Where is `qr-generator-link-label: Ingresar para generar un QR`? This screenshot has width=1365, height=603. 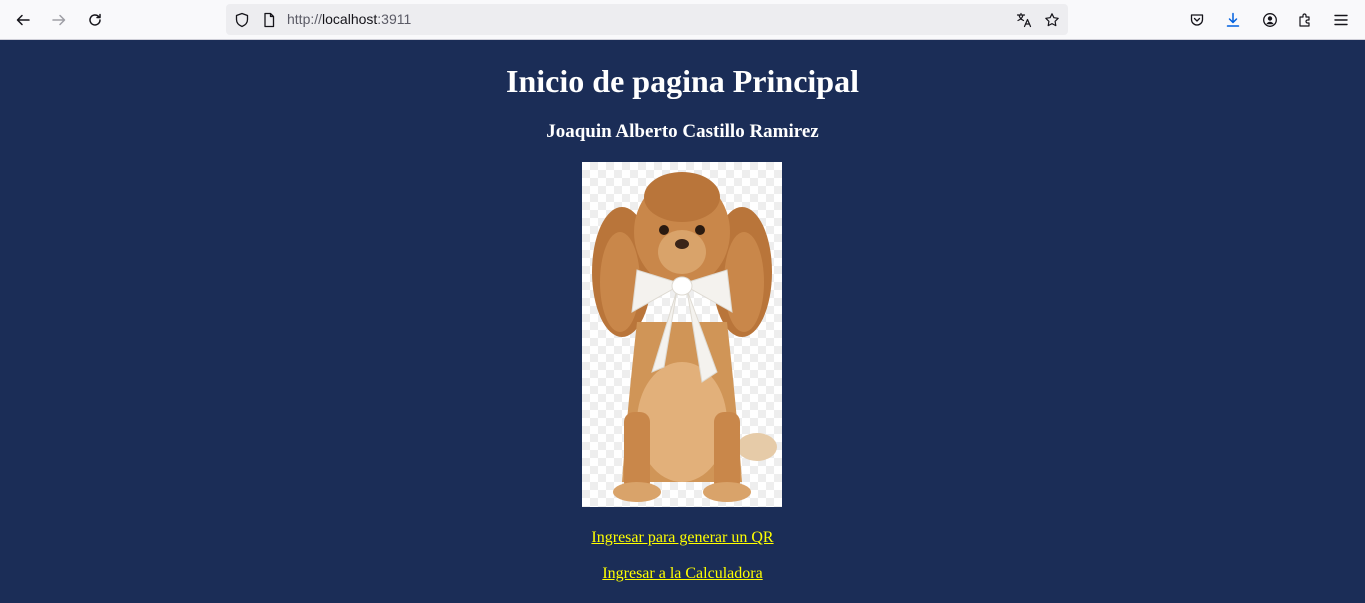
qr-generator-link-label: Ingresar para generar un QR is located at coordinates (682, 537).